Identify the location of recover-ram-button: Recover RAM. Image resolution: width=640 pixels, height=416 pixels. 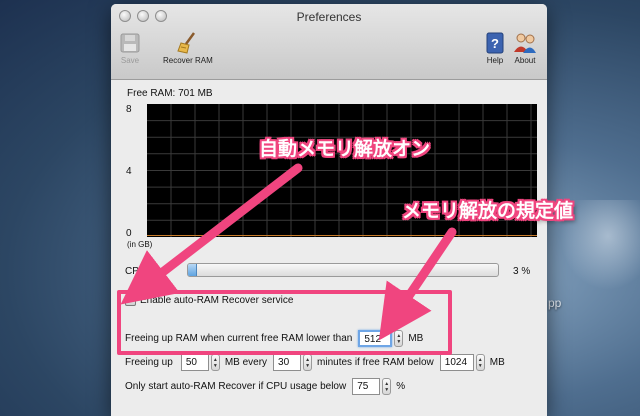
(188, 47).